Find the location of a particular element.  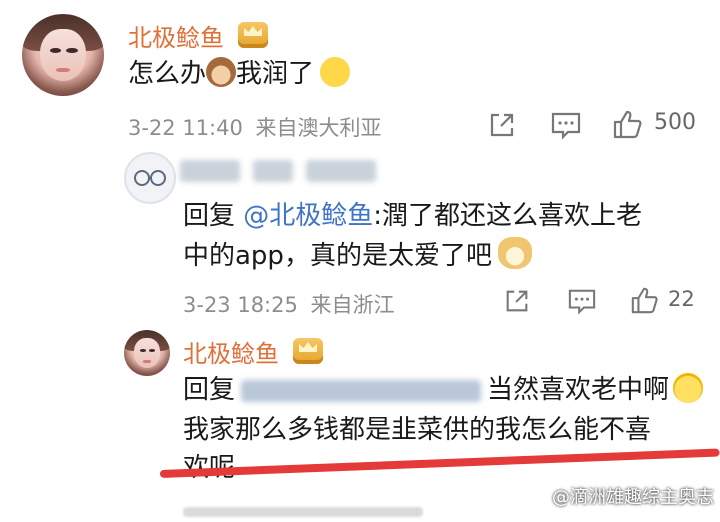

reply2-text-line2: 我家那么多钱都是韭菜供的我怎么能不喜 is located at coordinates (417, 430).